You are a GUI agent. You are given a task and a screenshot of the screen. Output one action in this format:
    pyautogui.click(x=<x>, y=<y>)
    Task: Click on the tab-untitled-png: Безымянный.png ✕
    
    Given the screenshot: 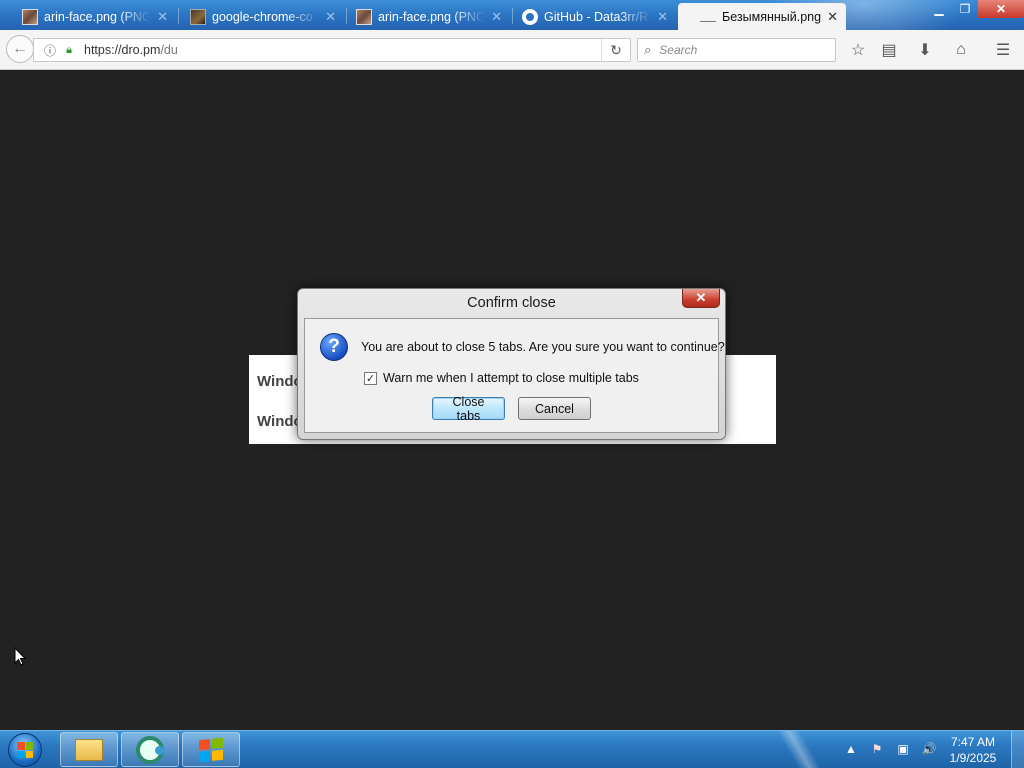 What is the action you would take?
    pyautogui.click(x=762, y=16)
    